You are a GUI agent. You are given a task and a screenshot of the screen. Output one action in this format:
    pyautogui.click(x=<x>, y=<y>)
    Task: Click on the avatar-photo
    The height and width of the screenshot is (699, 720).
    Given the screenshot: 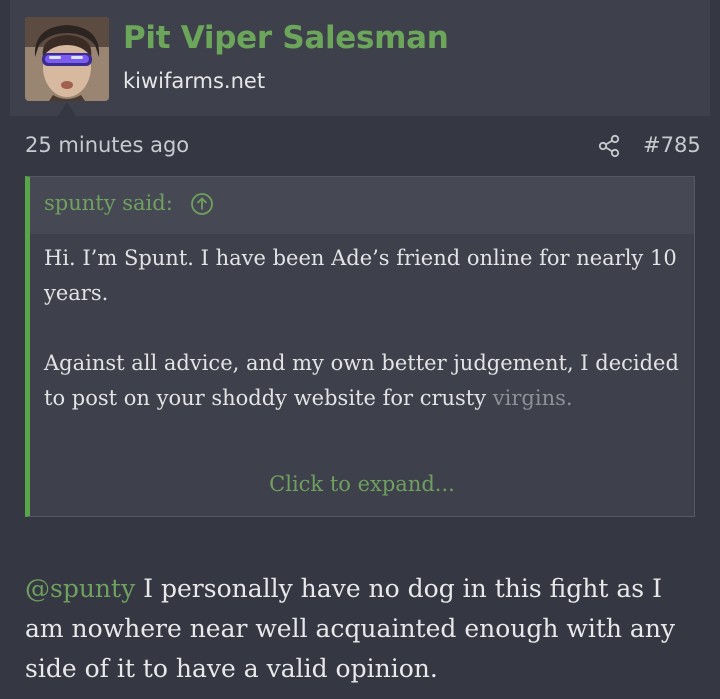 What is the action you would take?
    pyautogui.click(x=67, y=59)
    